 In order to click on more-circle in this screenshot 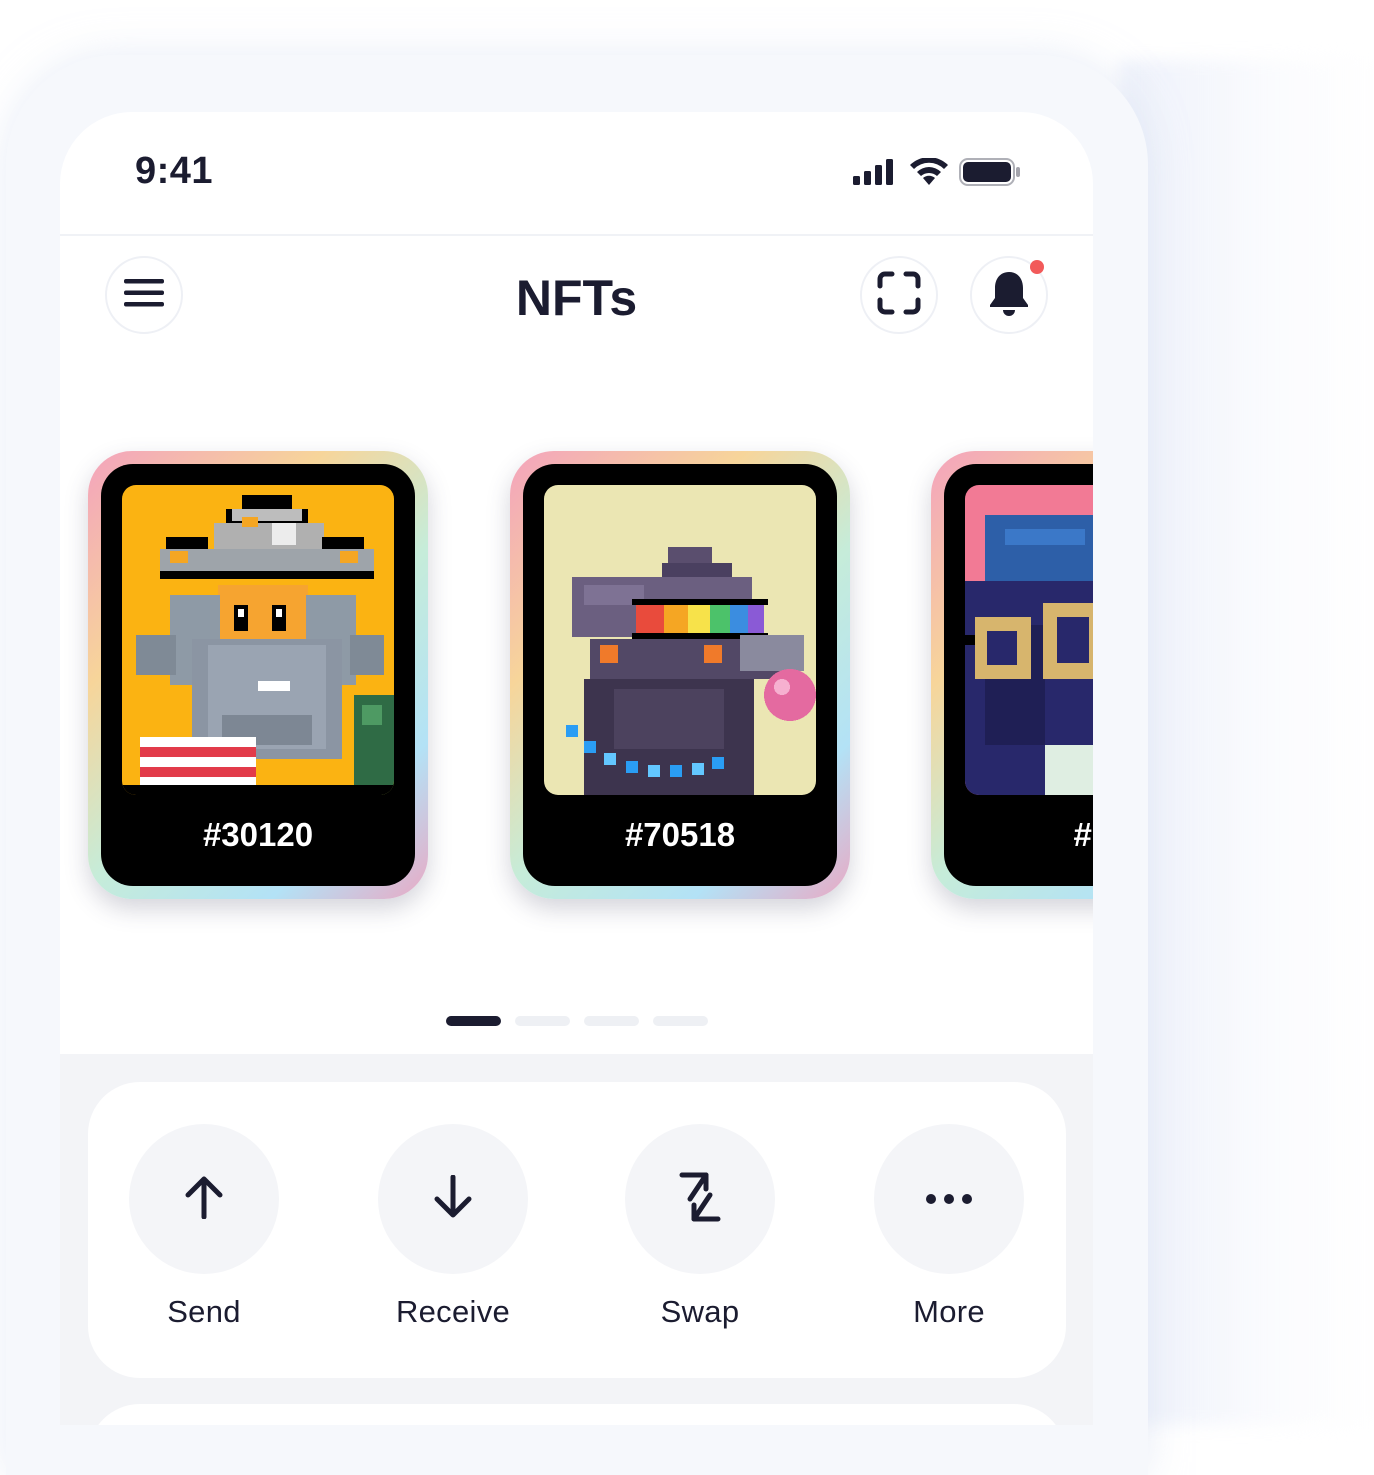, I will do `click(949, 1199)`.